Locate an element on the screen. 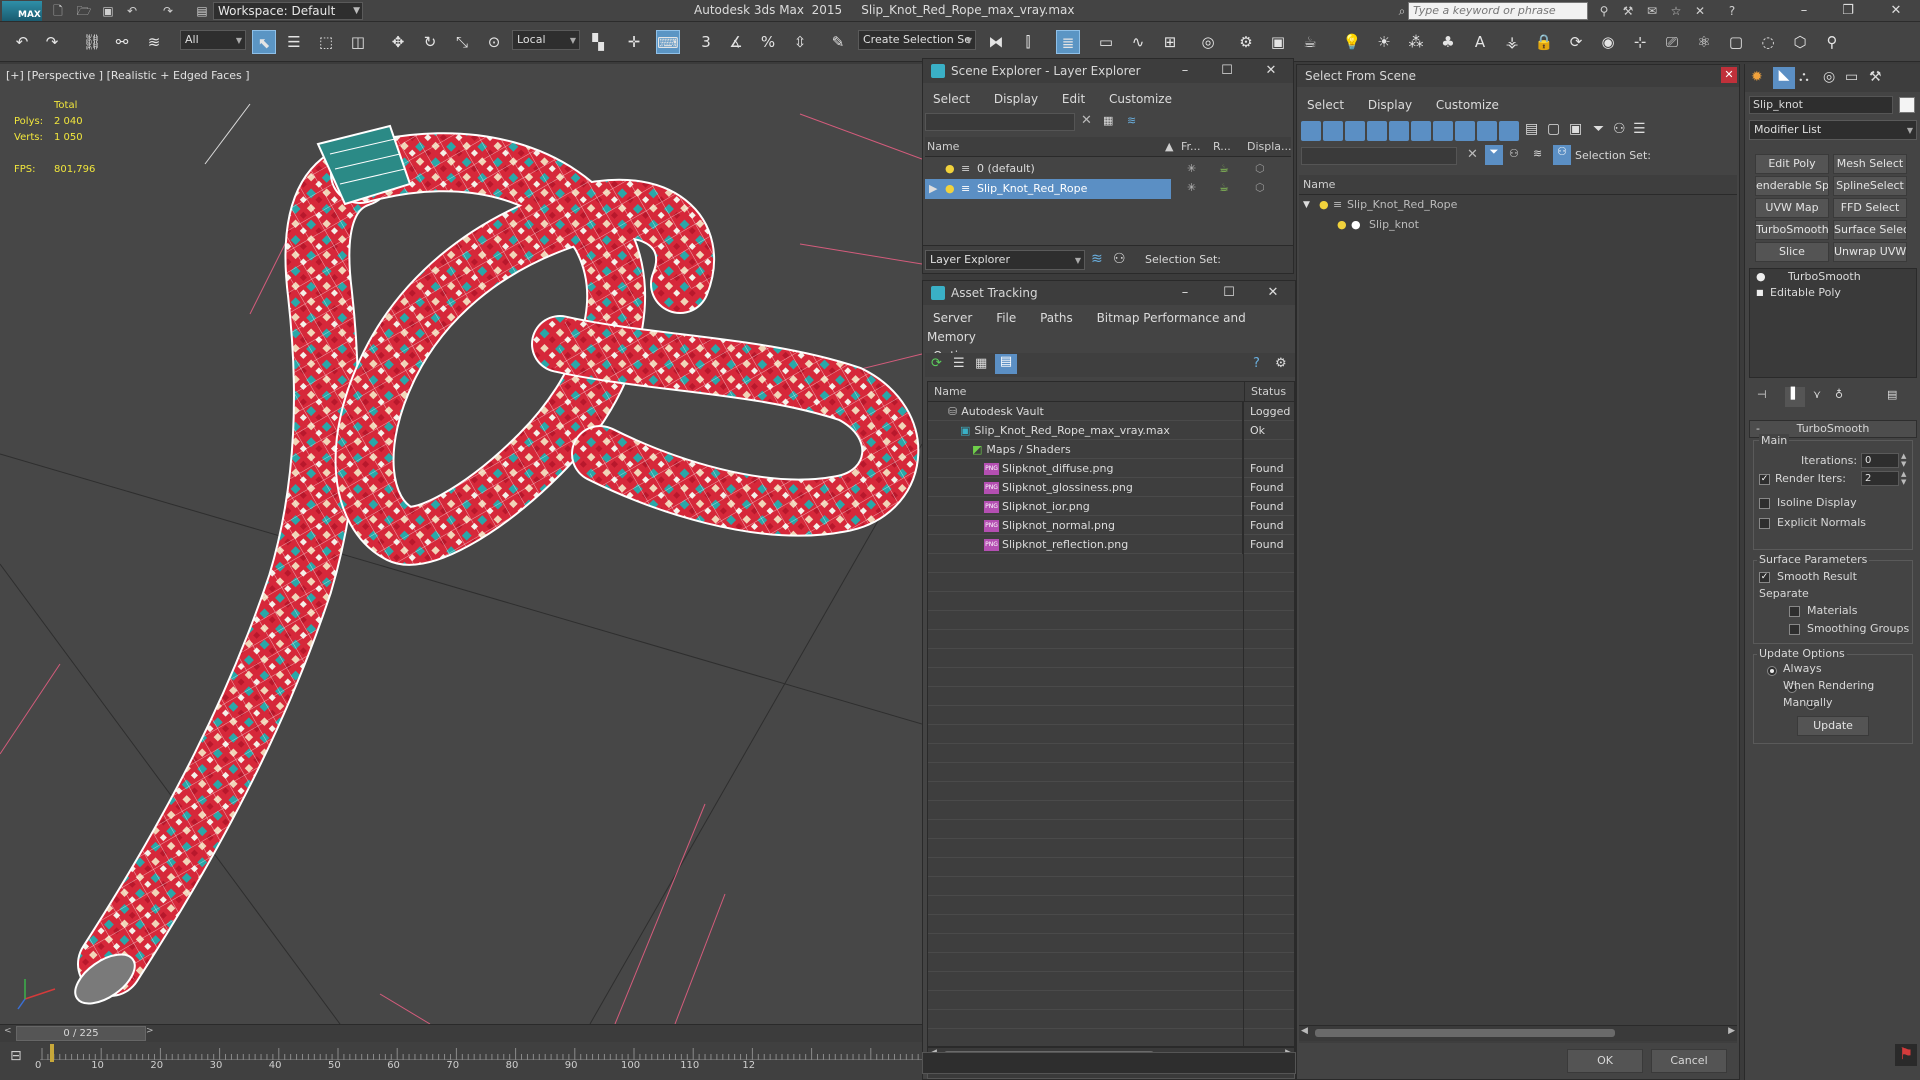 This screenshot has height=1080, width=1920. hierarchy-mode-icon: ⚇ is located at coordinates (1562, 155).